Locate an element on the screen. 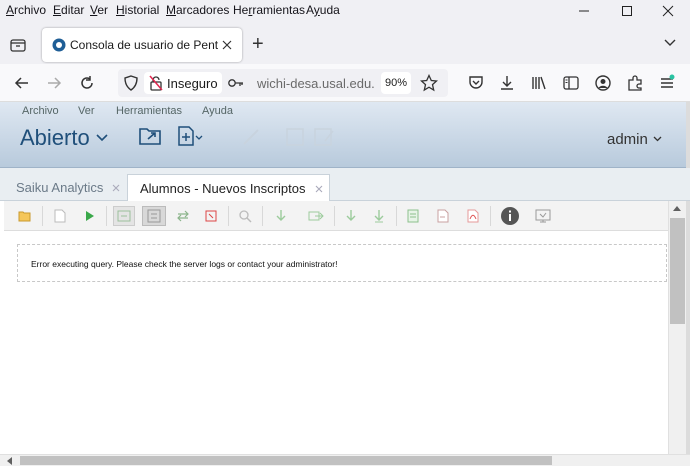 The height and width of the screenshot is (466, 690). run-query-button is located at coordinates (89, 216).